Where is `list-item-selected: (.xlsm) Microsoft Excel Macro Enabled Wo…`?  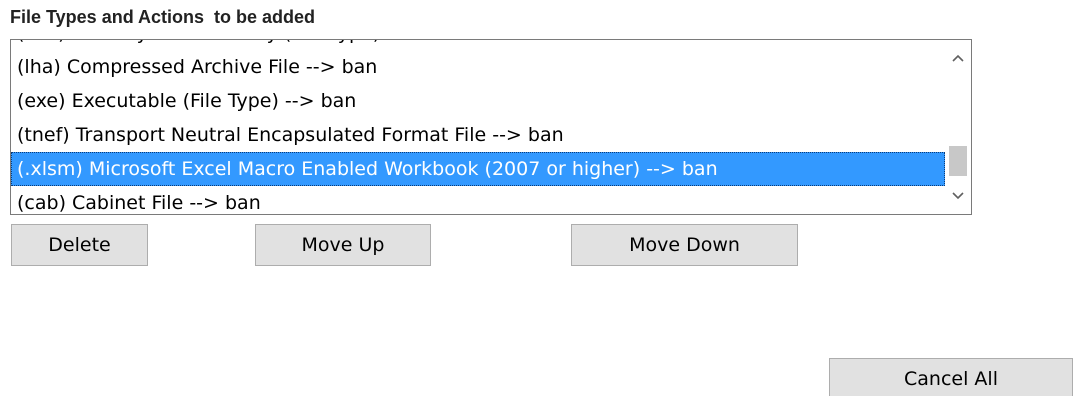
list-item-selected: (.xlsm) Microsoft Excel Macro Enabled Wo… is located at coordinates (478, 169).